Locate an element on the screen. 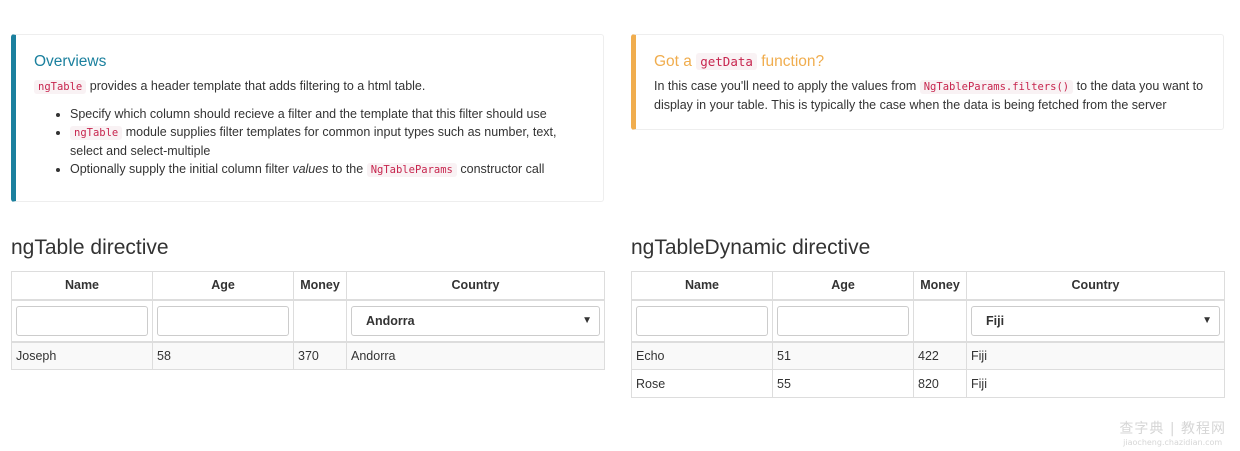 The width and height of the screenshot is (1240, 451). right-header-money: Money is located at coordinates (940, 286).